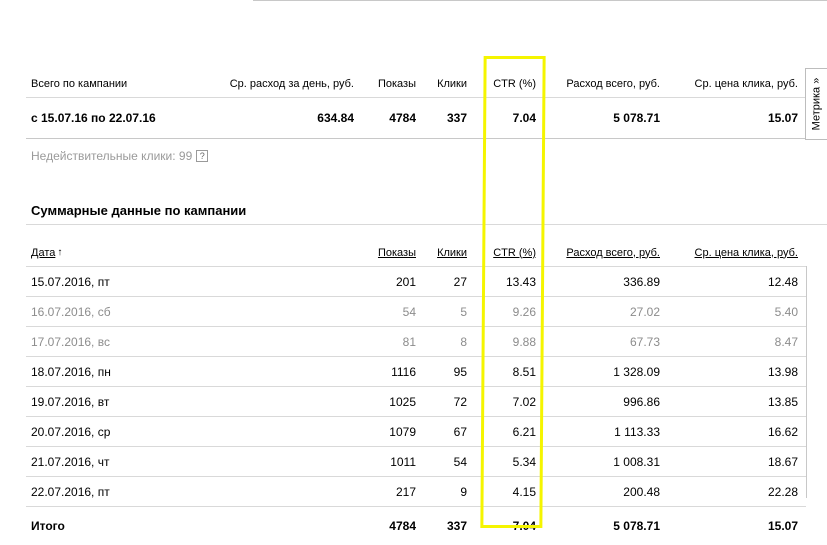 Image resolution: width=827 pixels, height=545 pixels. Describe the element at coordinates (782, 118) in the screenshot. I see `summary-avg-cpc: 15.07` at that location.